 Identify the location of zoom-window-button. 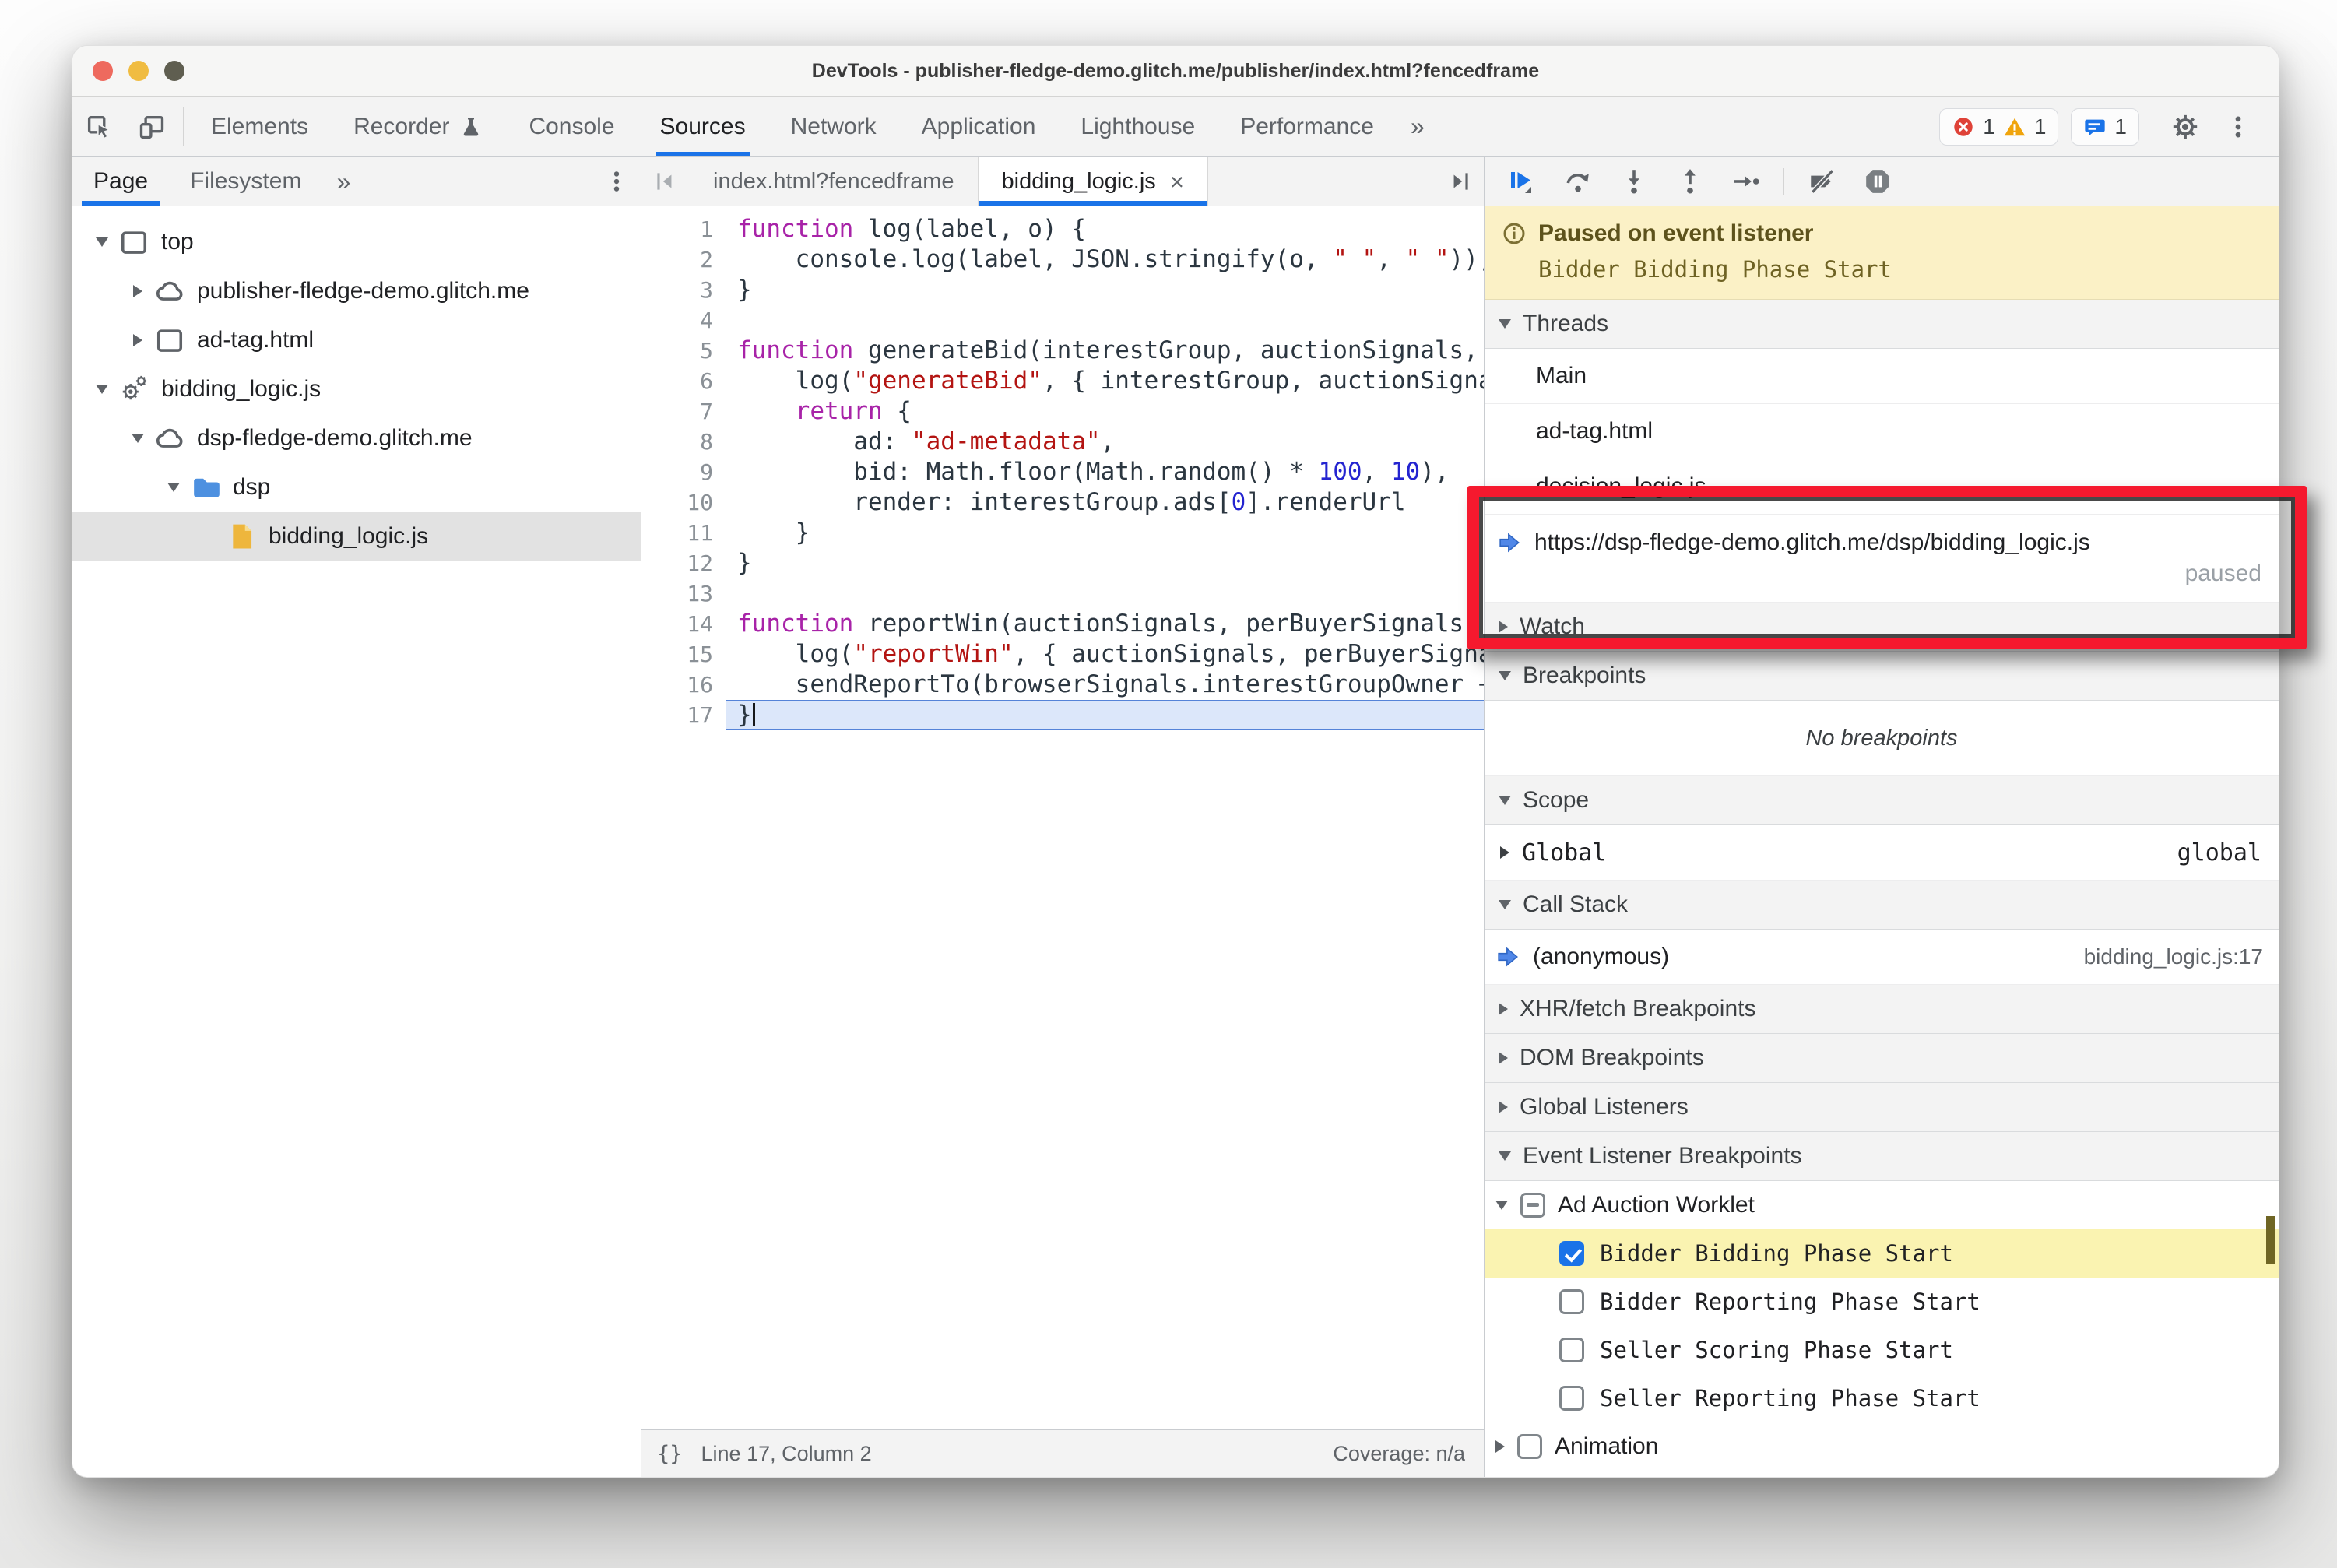
(174, 71).